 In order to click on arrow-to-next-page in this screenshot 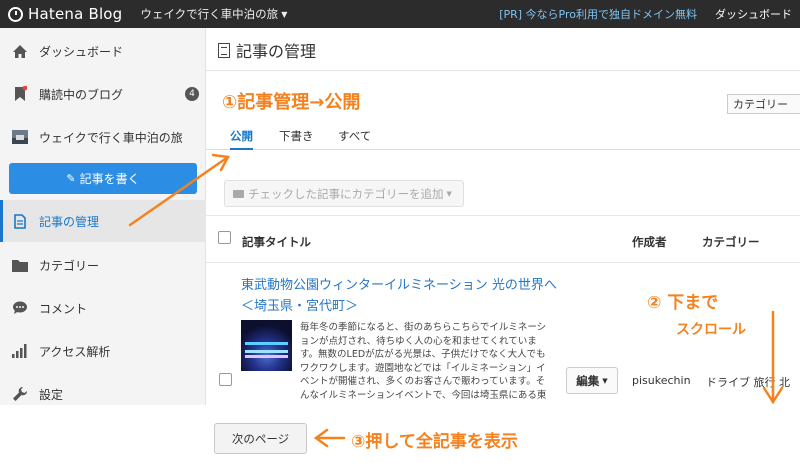, I will do `click(329, 438)`.